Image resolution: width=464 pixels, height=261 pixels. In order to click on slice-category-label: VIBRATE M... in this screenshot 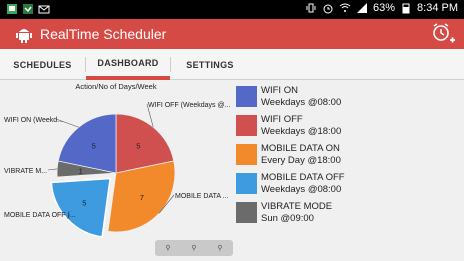, I will do `click(25, 171)`.